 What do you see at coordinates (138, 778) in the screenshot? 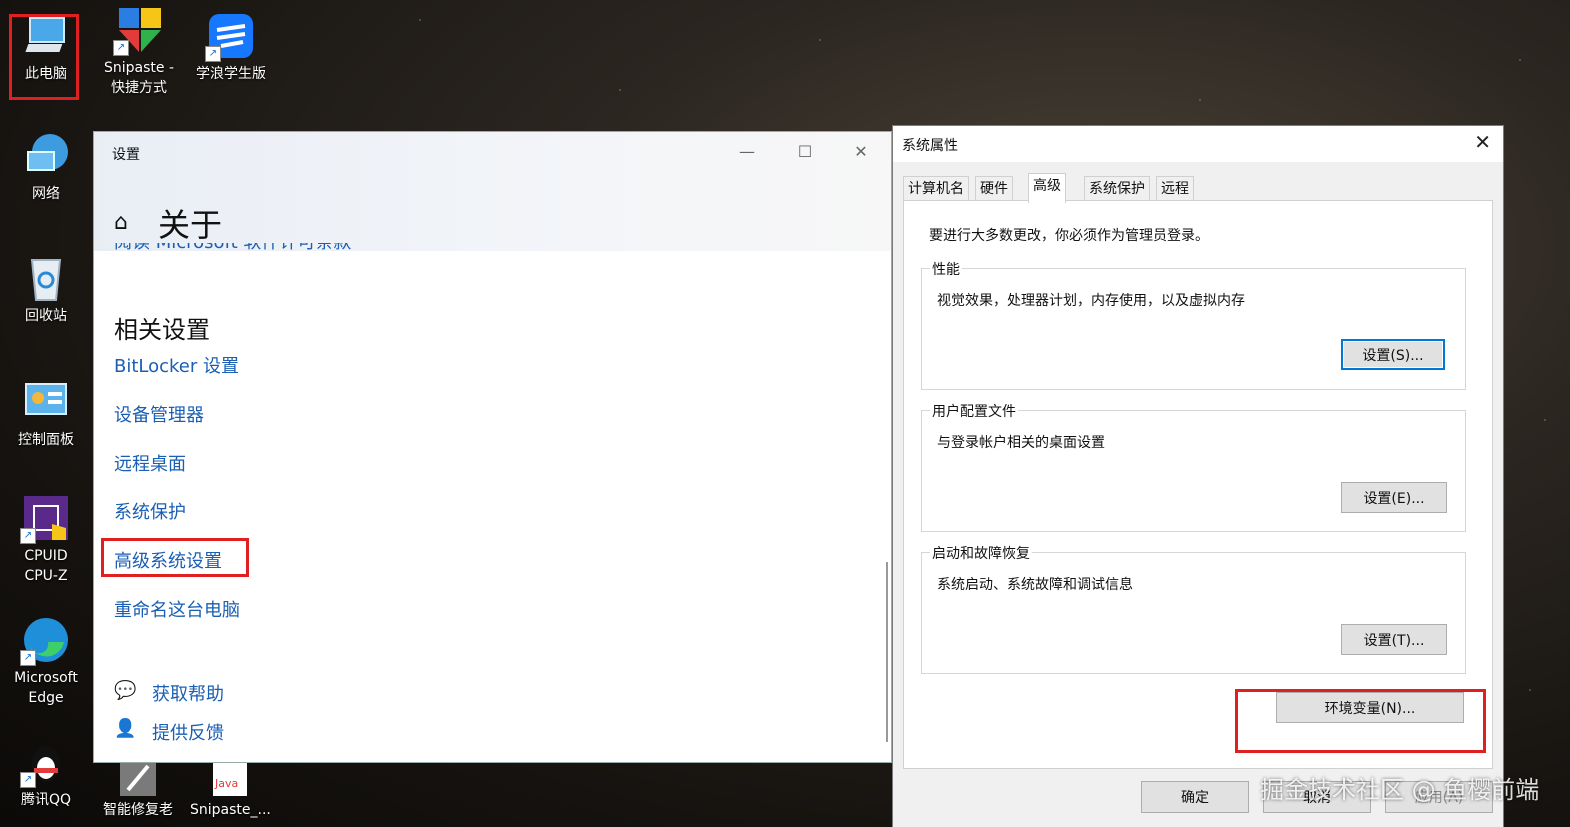
I see `repair-tool-icon` at bounding box center [138, 778].